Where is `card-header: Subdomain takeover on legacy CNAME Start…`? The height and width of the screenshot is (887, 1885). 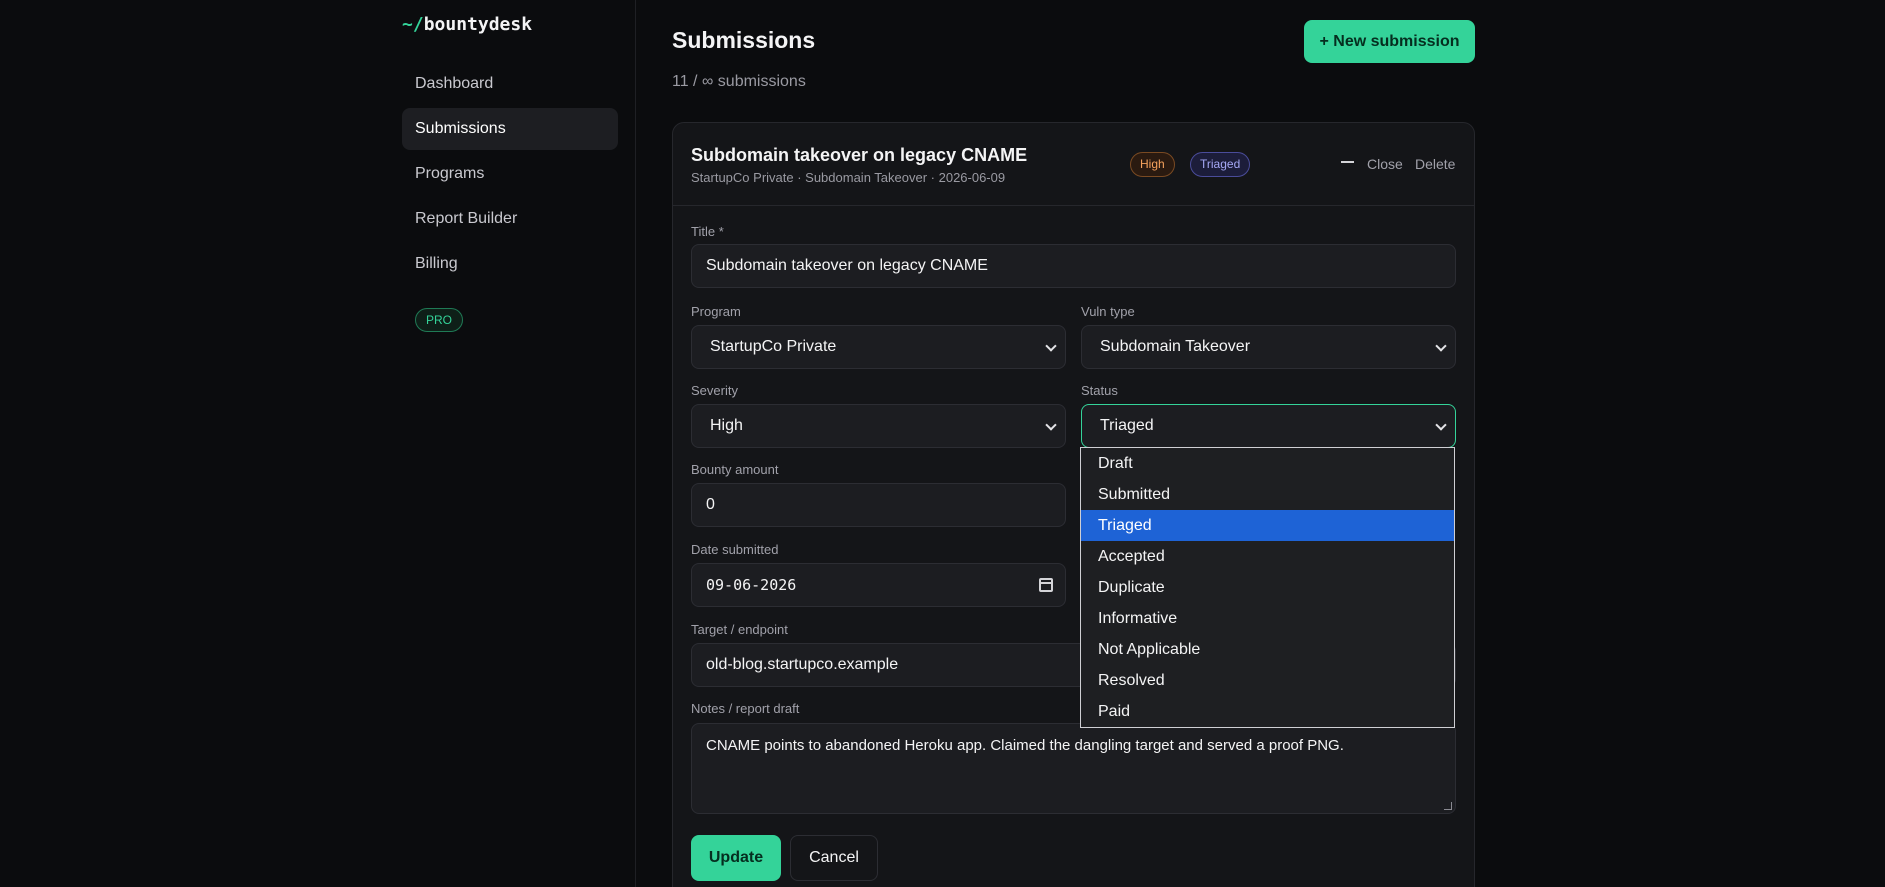 card-header: Subdomain takeover on legacy CNAME Start… is located at coordinates (1073, 164).